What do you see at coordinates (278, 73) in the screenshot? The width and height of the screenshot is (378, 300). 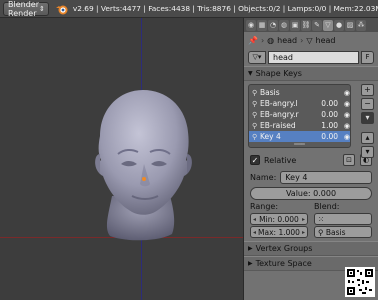 I see `shape-keys-title: Shape Keys` at bounding box center [278, 73].